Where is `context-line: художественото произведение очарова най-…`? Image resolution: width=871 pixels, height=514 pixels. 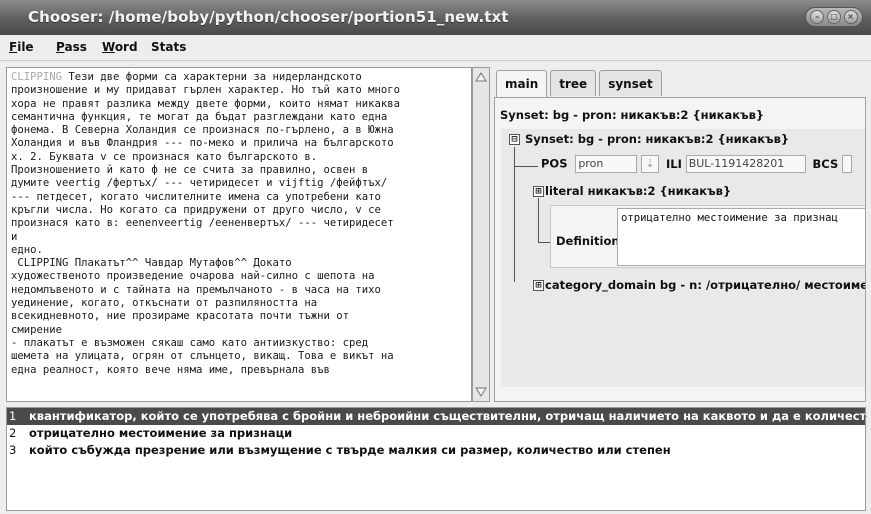
context-line: художественото произведение очарова най-… is located at coordinates (239, 276).